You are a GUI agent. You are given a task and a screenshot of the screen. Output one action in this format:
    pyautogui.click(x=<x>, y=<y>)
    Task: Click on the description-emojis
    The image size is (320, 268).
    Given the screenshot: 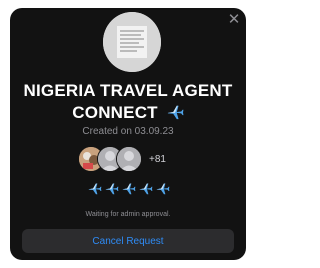 What is the action you would take?
    pyautogui.click(x=128, y=188)
    